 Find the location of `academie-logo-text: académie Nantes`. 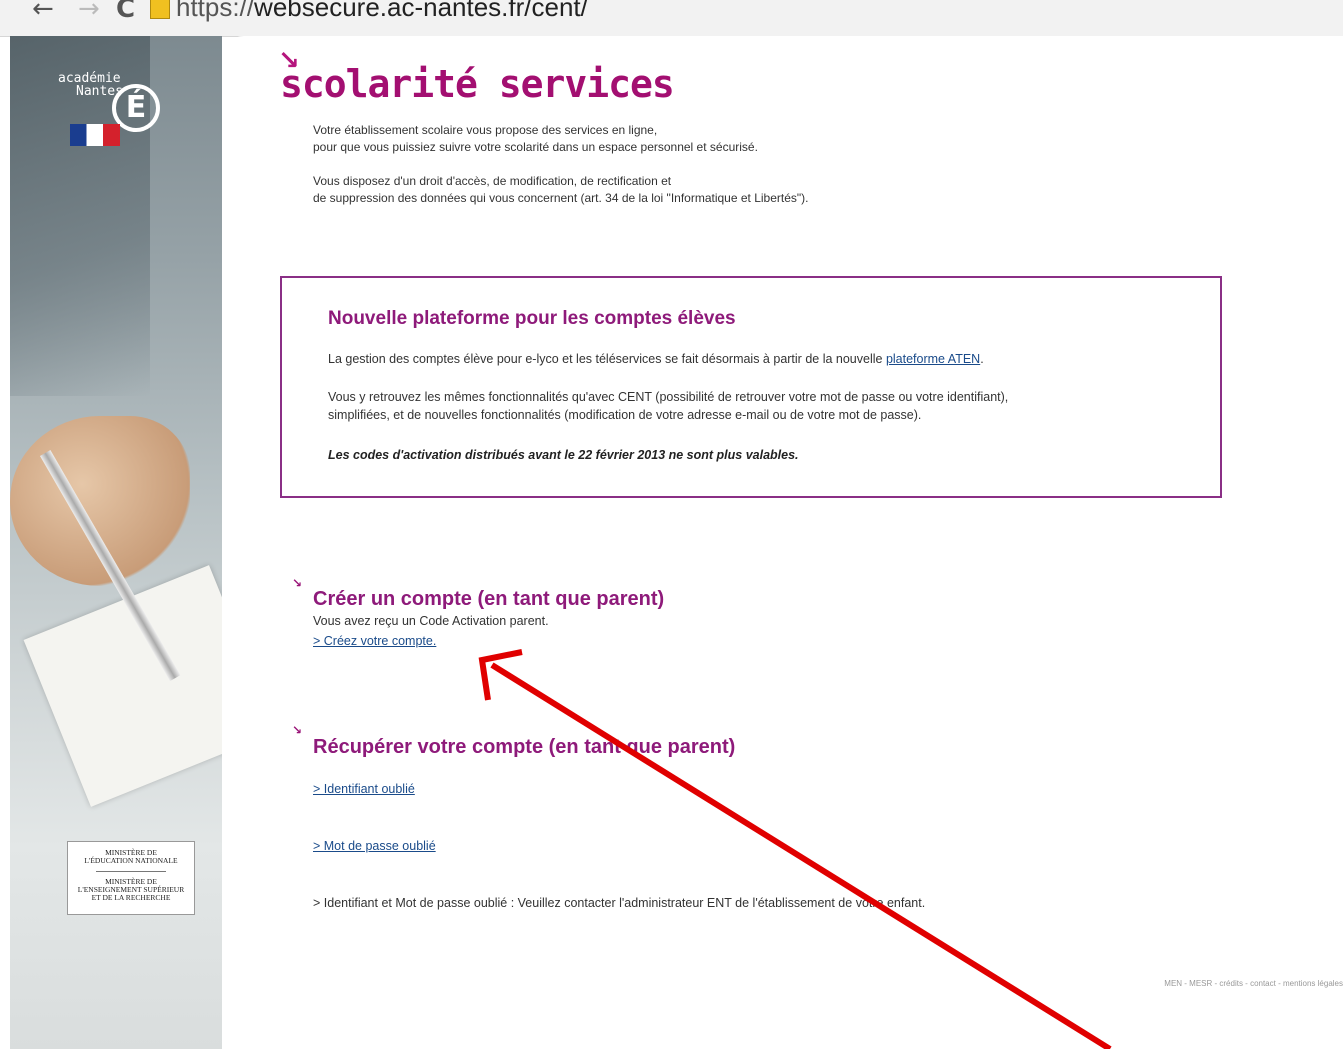

academie-logo-text: académie Nantes is located at coordinates (90, 85).